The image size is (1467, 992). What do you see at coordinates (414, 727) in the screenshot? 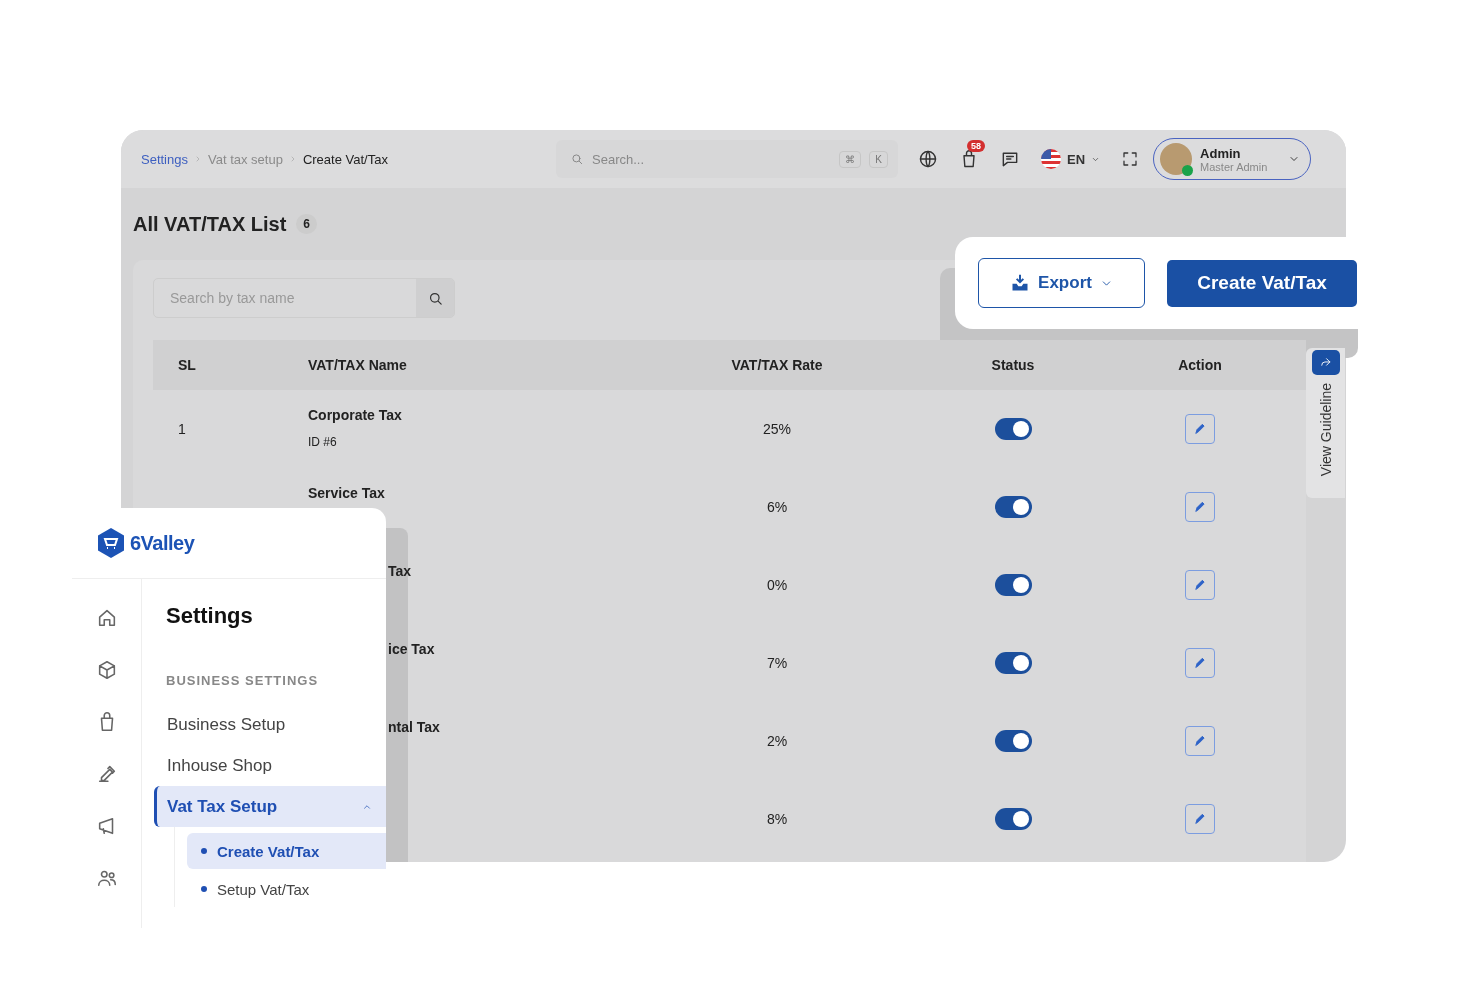
I see `tax-name: ntal Tax` at bounding box center [414, 727].